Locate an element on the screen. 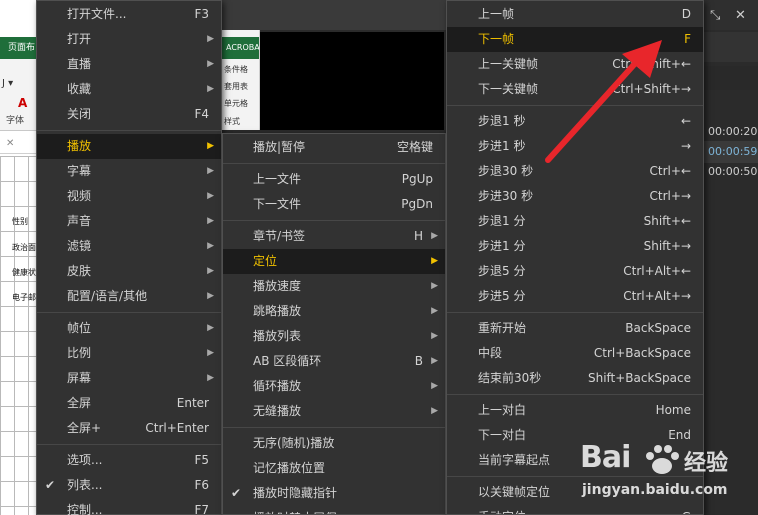 This screenshot has width=758, height=515. menu-item-shortcut: F6 is located at coordinates (201, 485).